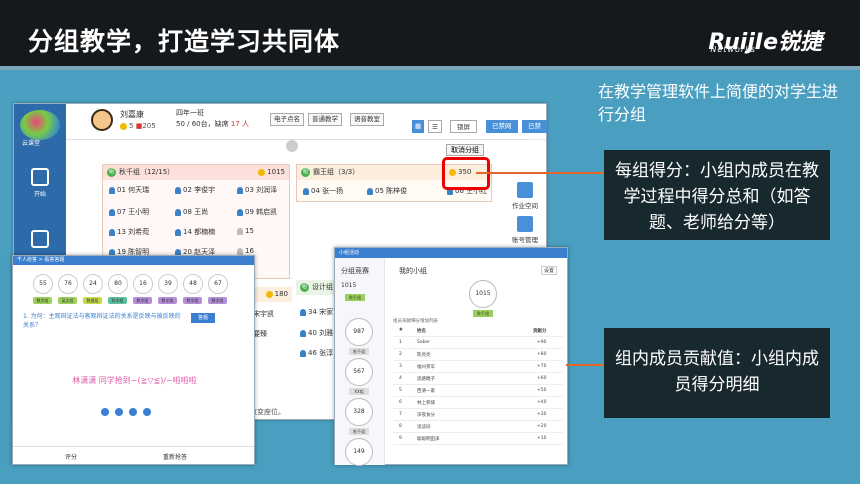 The image size is (860, 484). I want to click on table-row: 3 福州贺军 +70, so click(478, 367).